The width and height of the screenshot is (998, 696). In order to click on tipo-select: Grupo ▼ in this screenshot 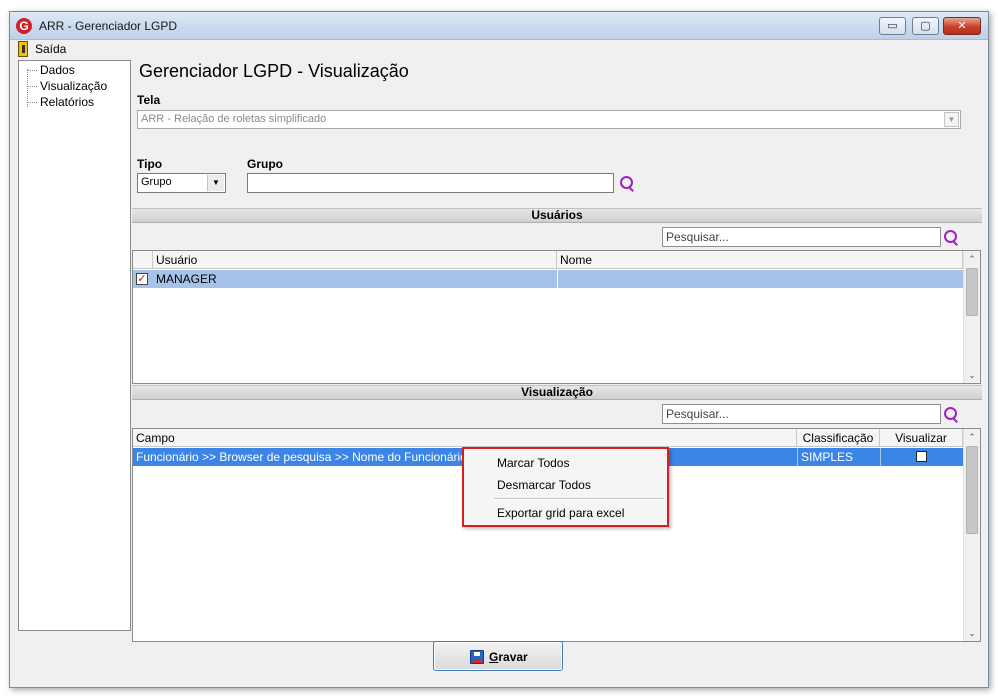, I will do `click(181, 183)`.